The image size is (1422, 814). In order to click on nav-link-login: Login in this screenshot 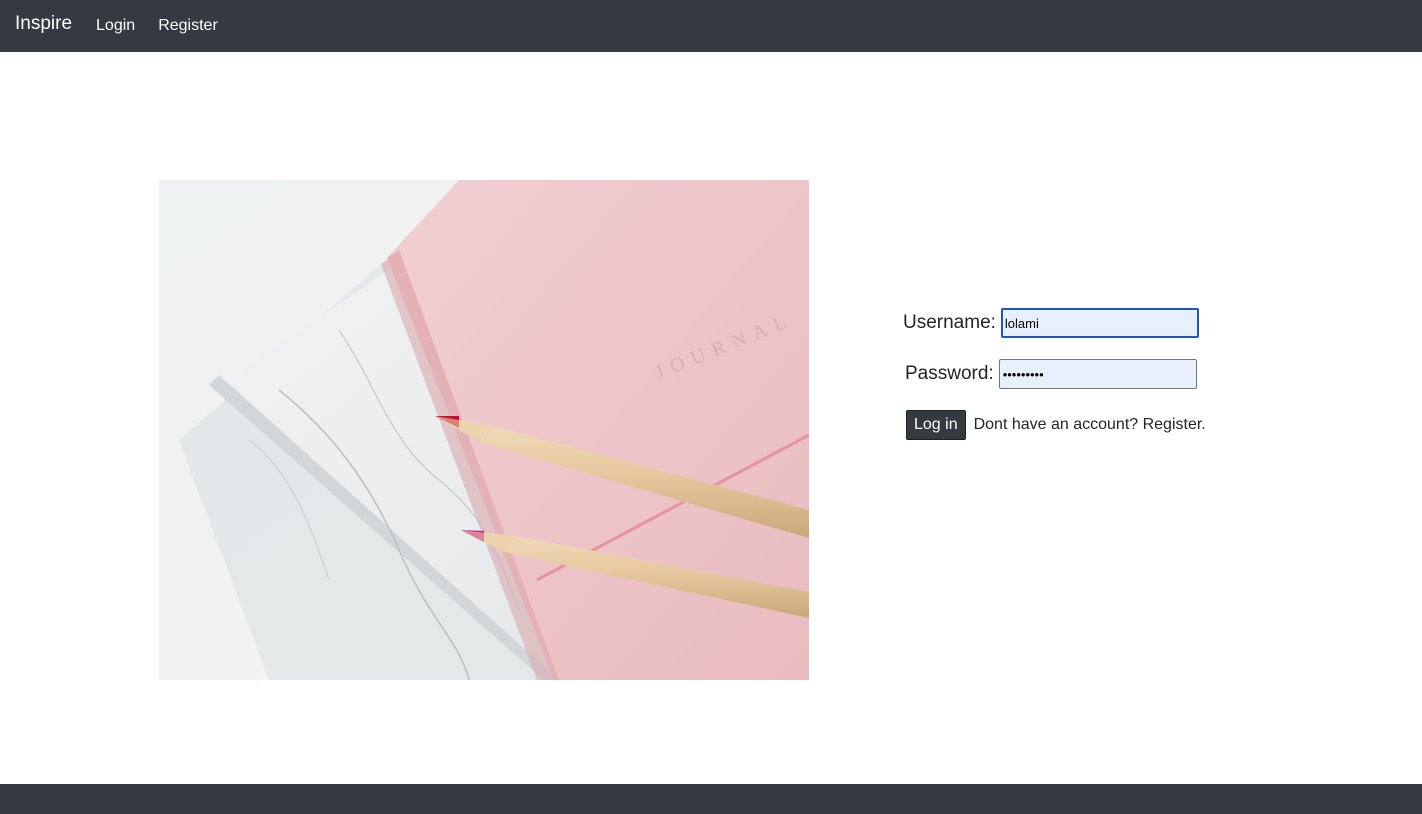, I will do `click(115, 26)`.